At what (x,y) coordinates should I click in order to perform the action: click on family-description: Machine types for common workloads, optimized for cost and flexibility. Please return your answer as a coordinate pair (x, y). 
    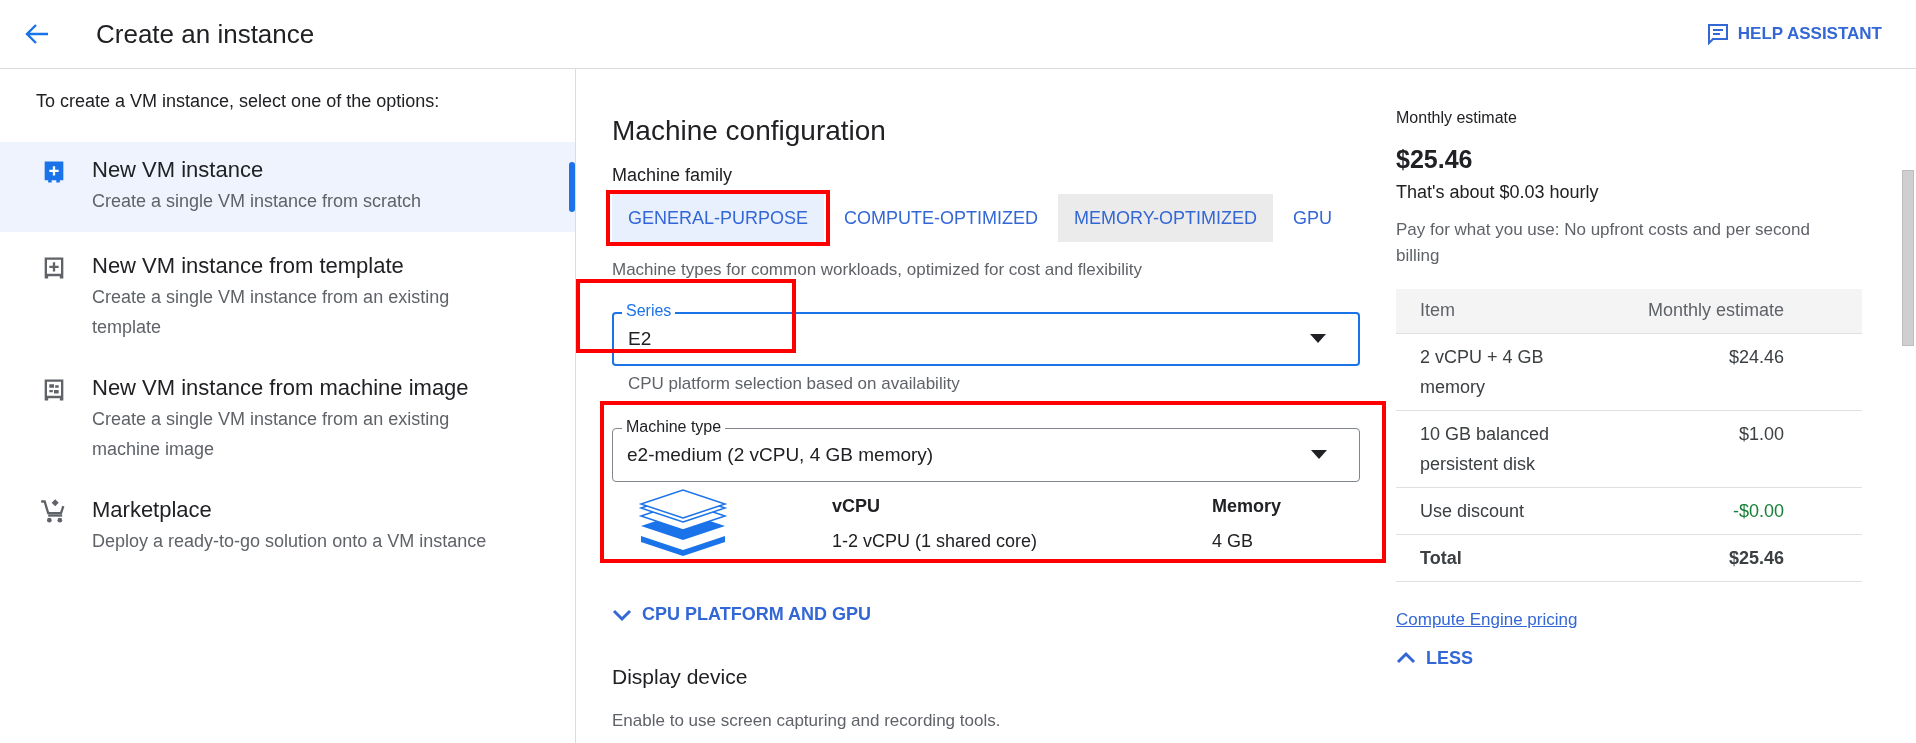
    Looking at the image, I should click on (878, 270).